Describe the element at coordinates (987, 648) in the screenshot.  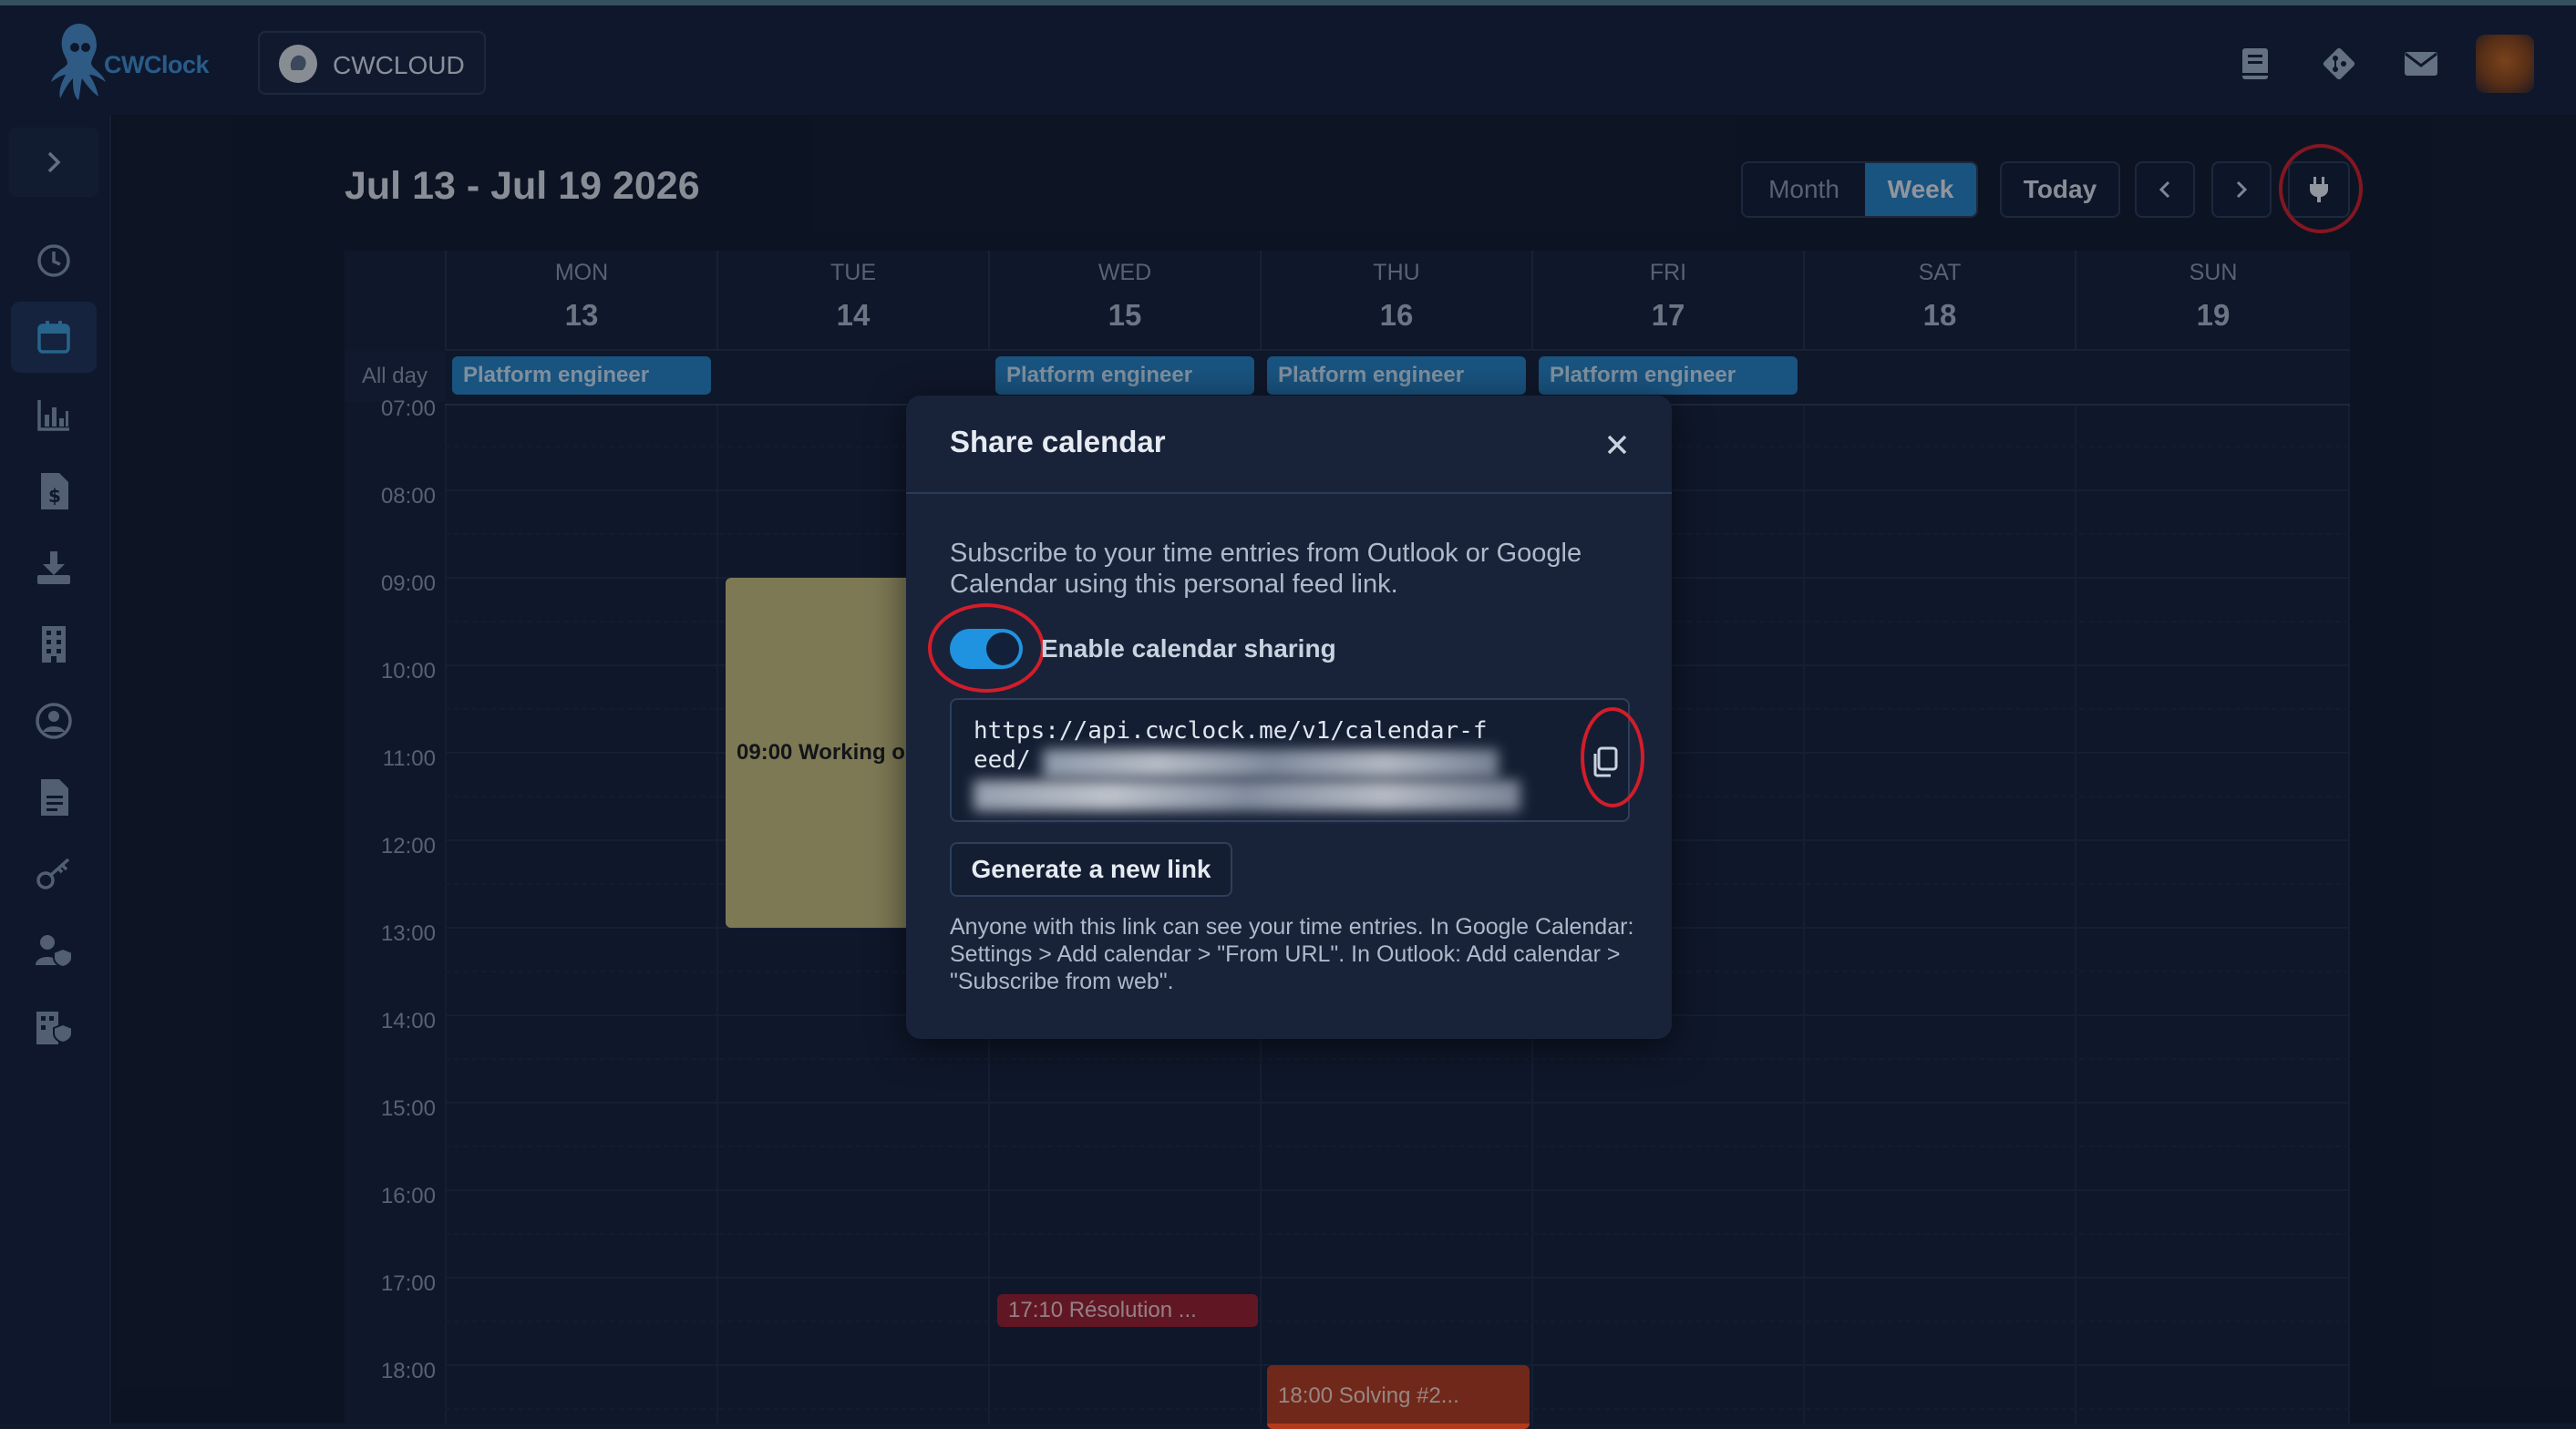
I see `highlight-ring-toggle` at that location.